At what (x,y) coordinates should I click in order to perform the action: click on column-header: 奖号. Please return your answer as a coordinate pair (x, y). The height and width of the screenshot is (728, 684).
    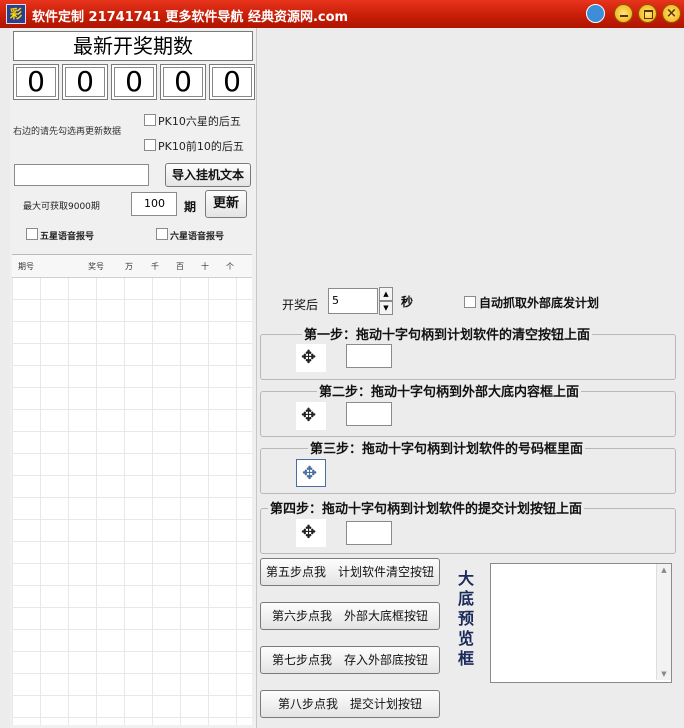
    Looking at the image, I should click on (96, 266).